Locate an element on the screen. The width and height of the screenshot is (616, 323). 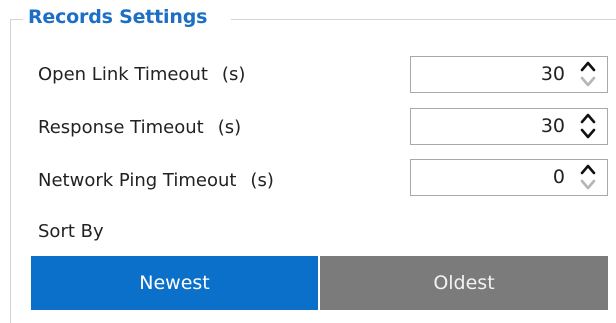
open-link-timeout-value: 30 is located at coordinates (553, 74).